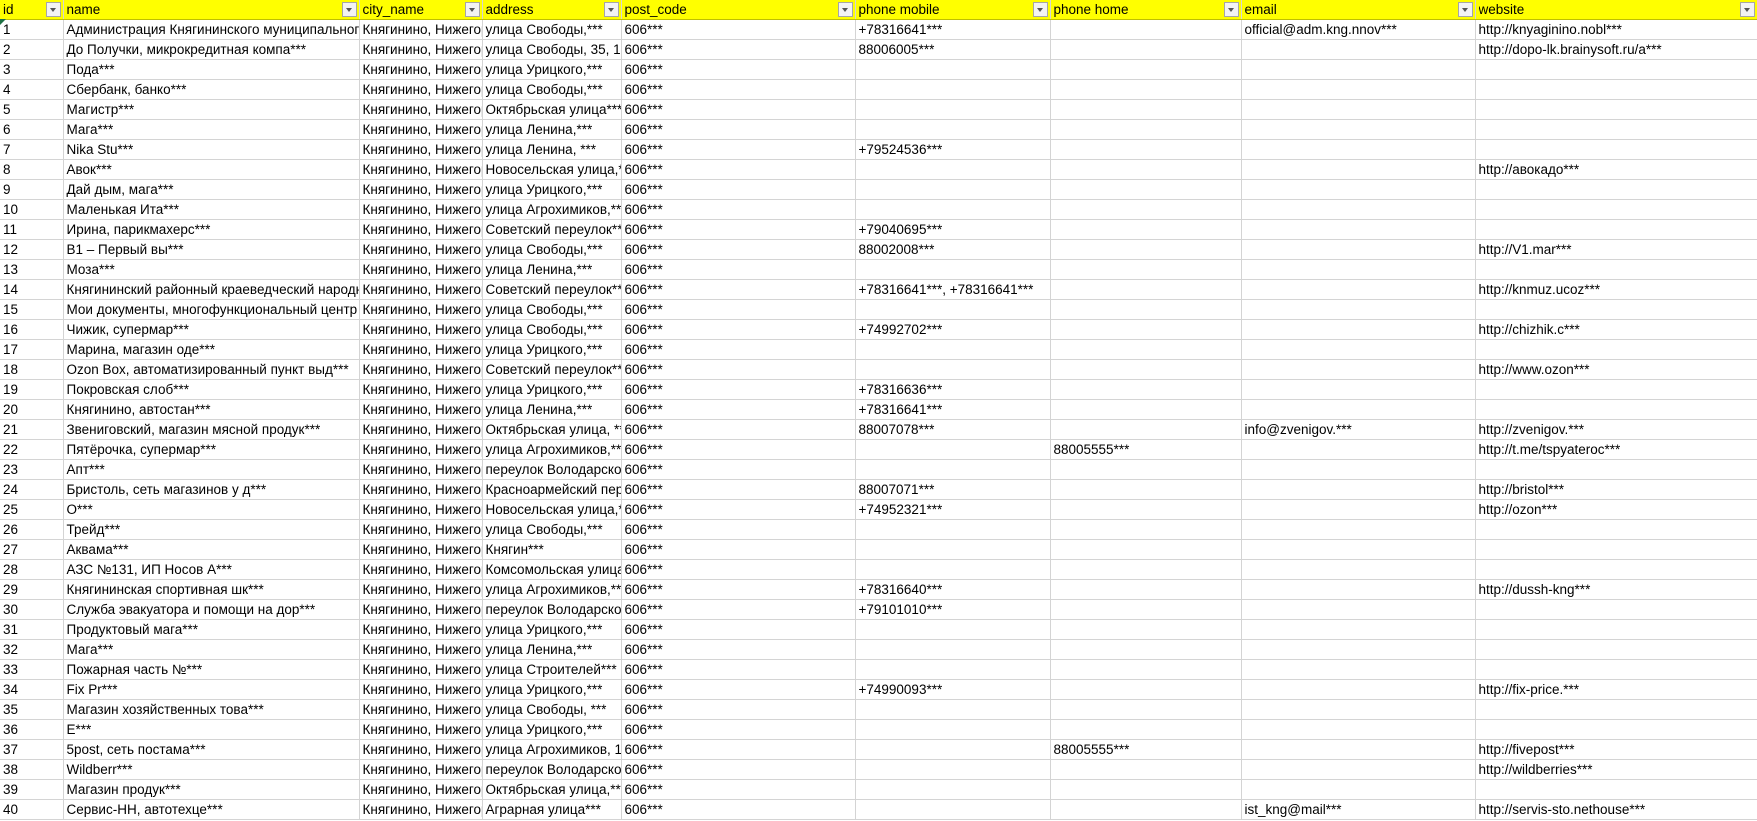 The width and height of the screenshot is (1757, 821). What do you see at coordinates (552, 269) in the screenshot?
I see `cell-address: улица Ленина,***` at bounding box center [552, 269].